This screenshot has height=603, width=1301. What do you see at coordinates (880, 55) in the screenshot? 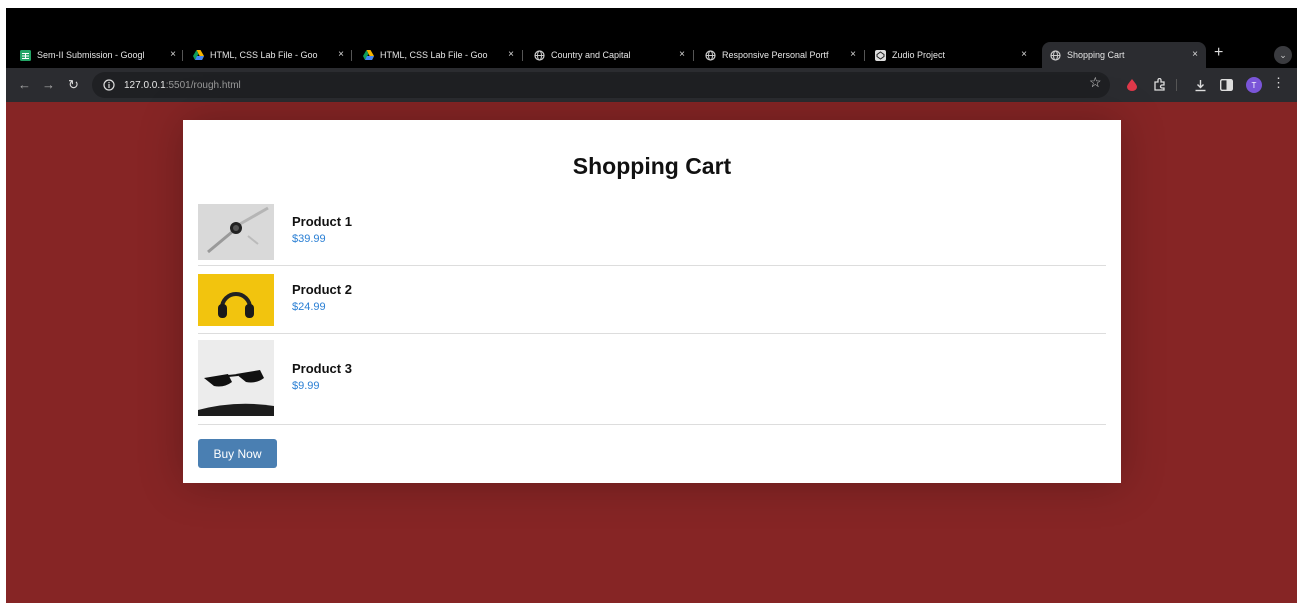
I see `codepen-icon` at bounding box center [880, 55].